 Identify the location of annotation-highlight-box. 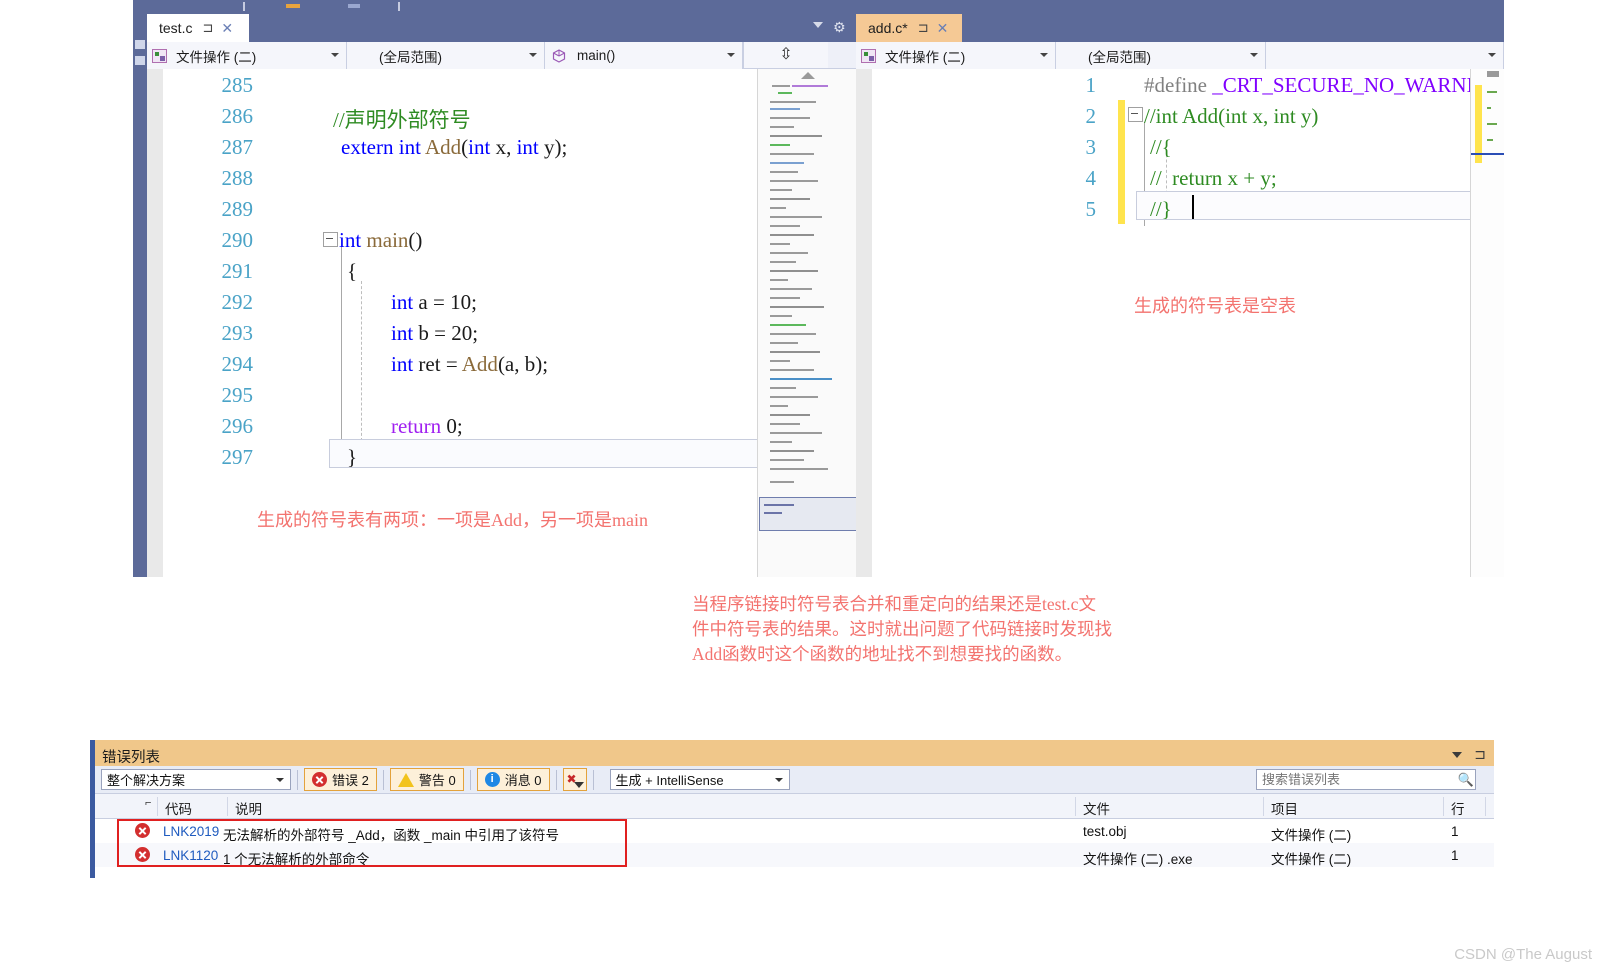
(372, 843).